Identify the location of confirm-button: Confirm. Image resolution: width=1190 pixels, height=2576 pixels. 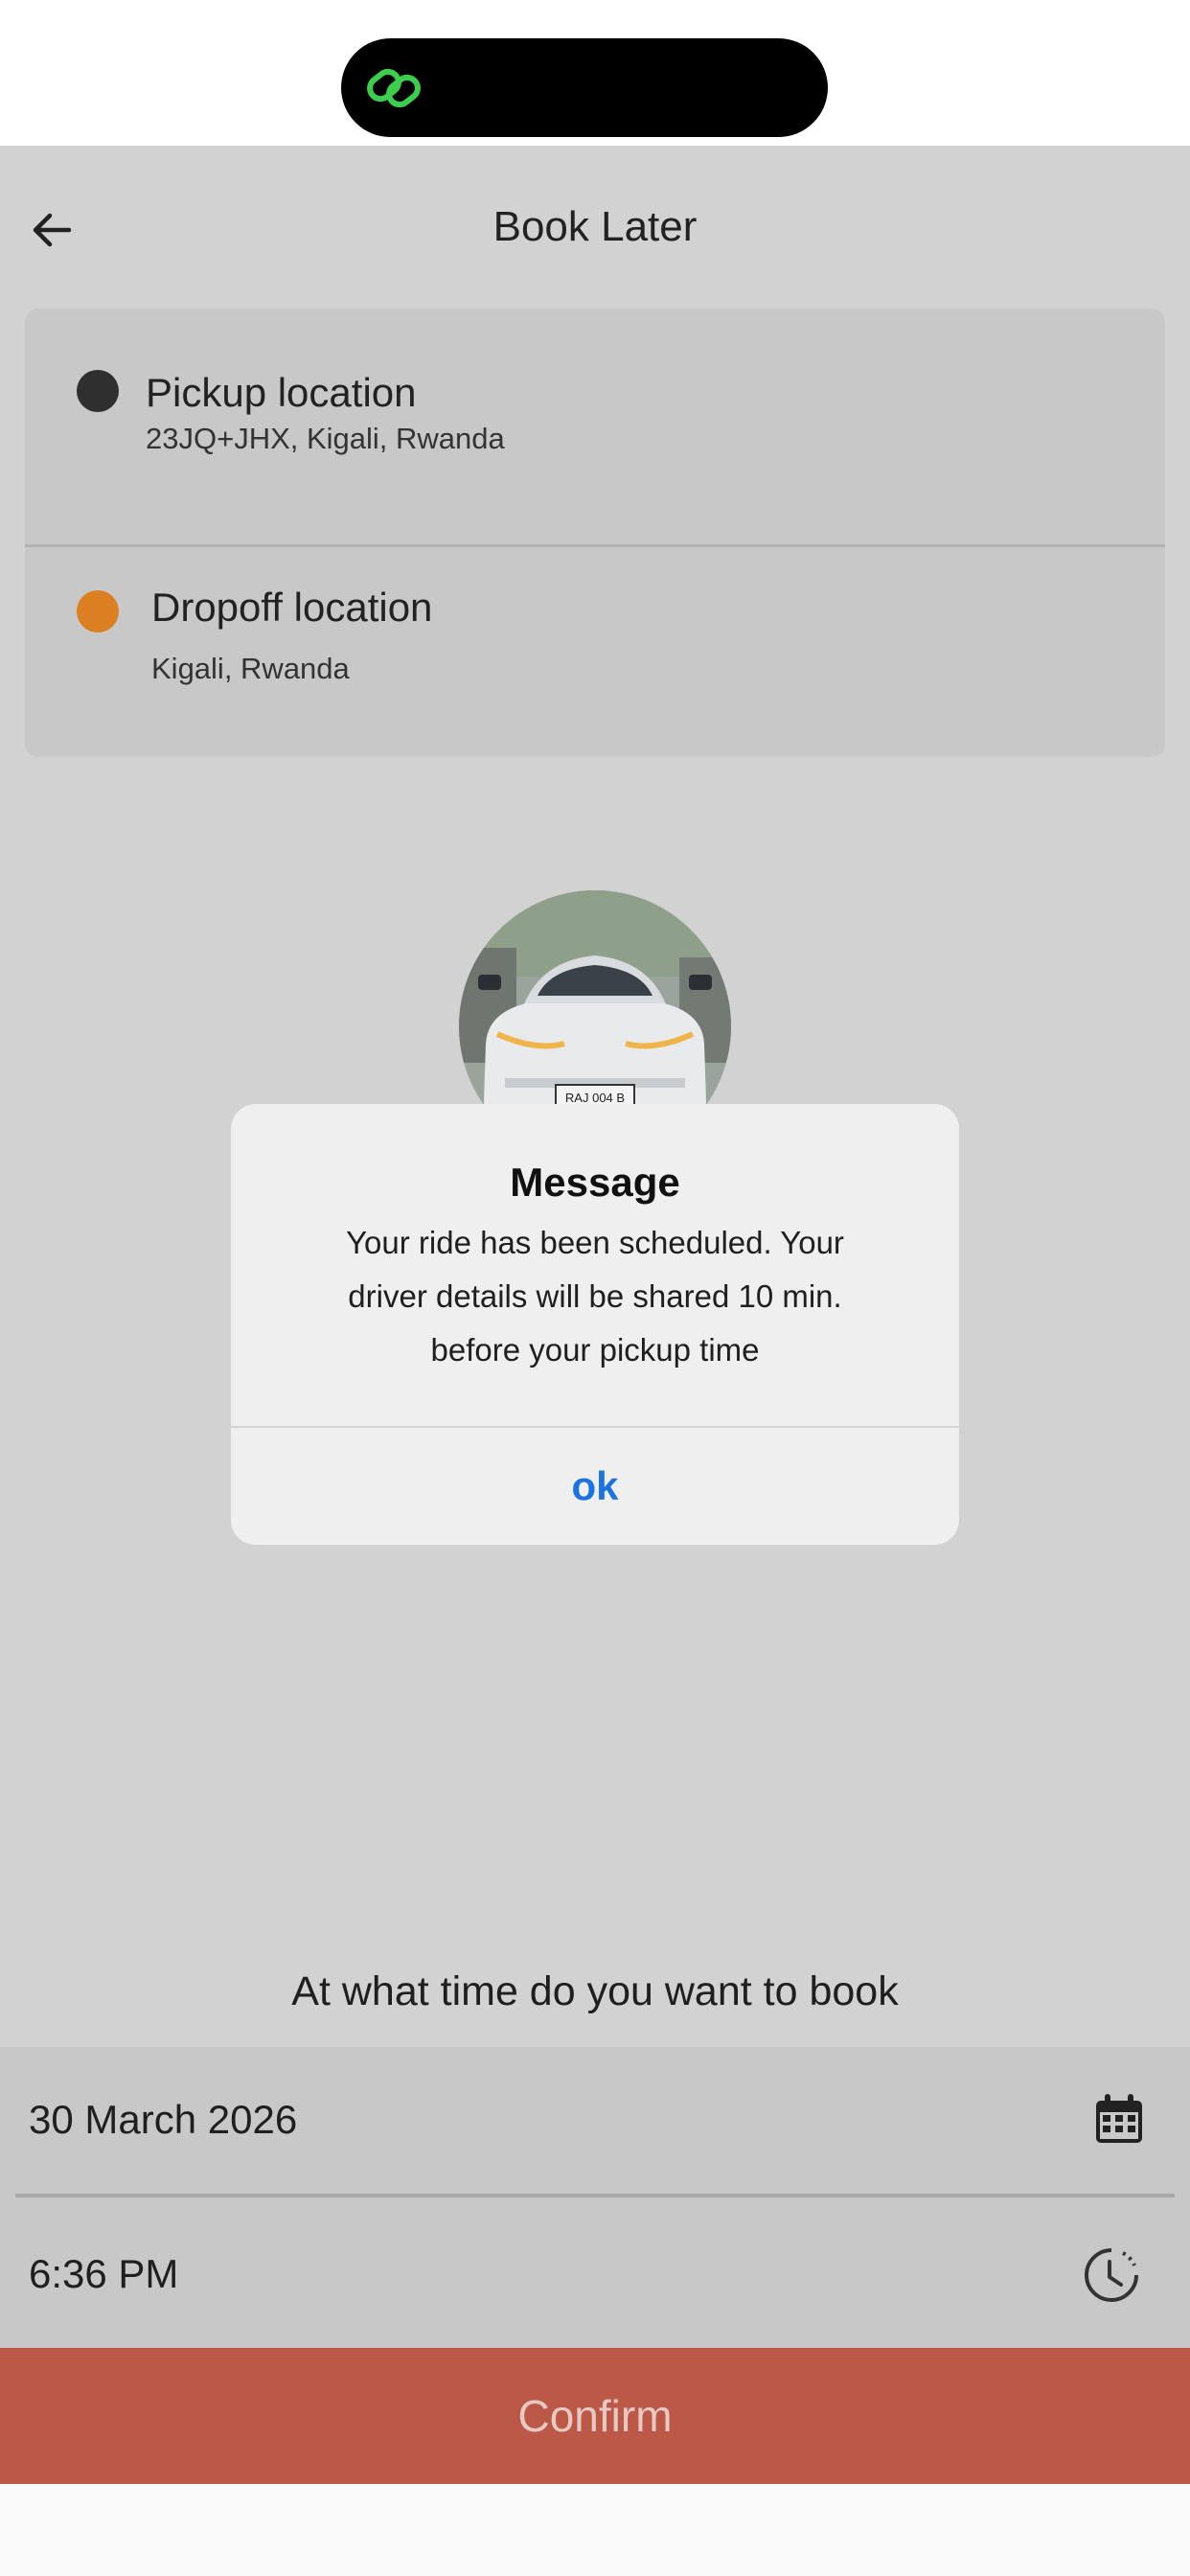
(595, 2416).